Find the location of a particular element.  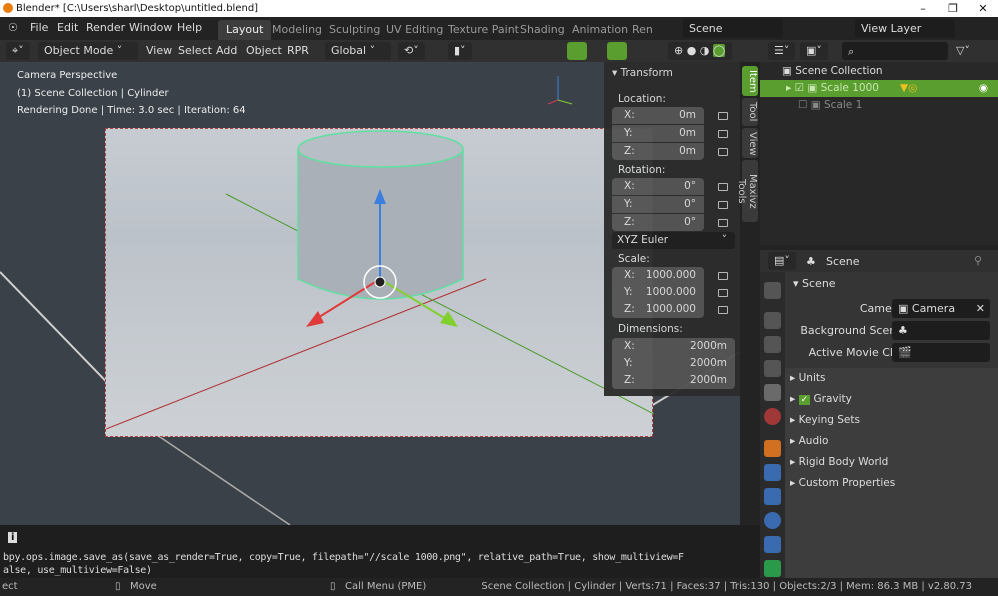

dimensions-x-field: X: 2000m is located at coordinates (673, 346).